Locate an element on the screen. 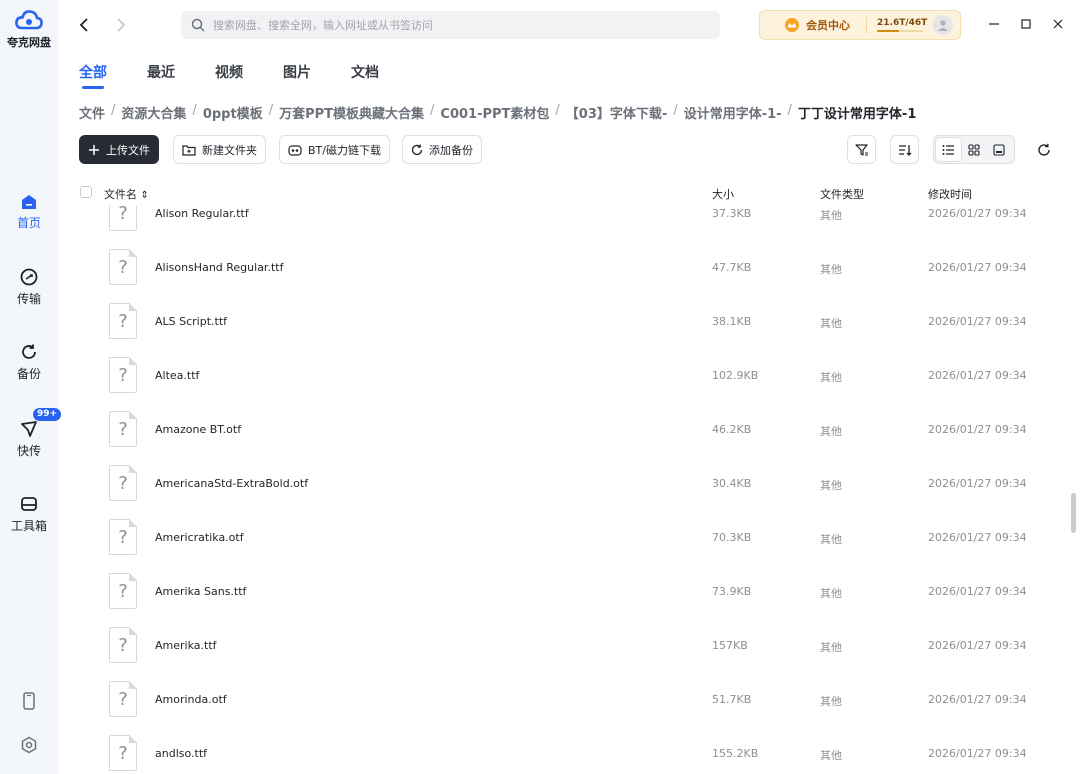 This screenshot has height=774, width=1080. tab-recent: 最近 is located at coordinates (161, 72).